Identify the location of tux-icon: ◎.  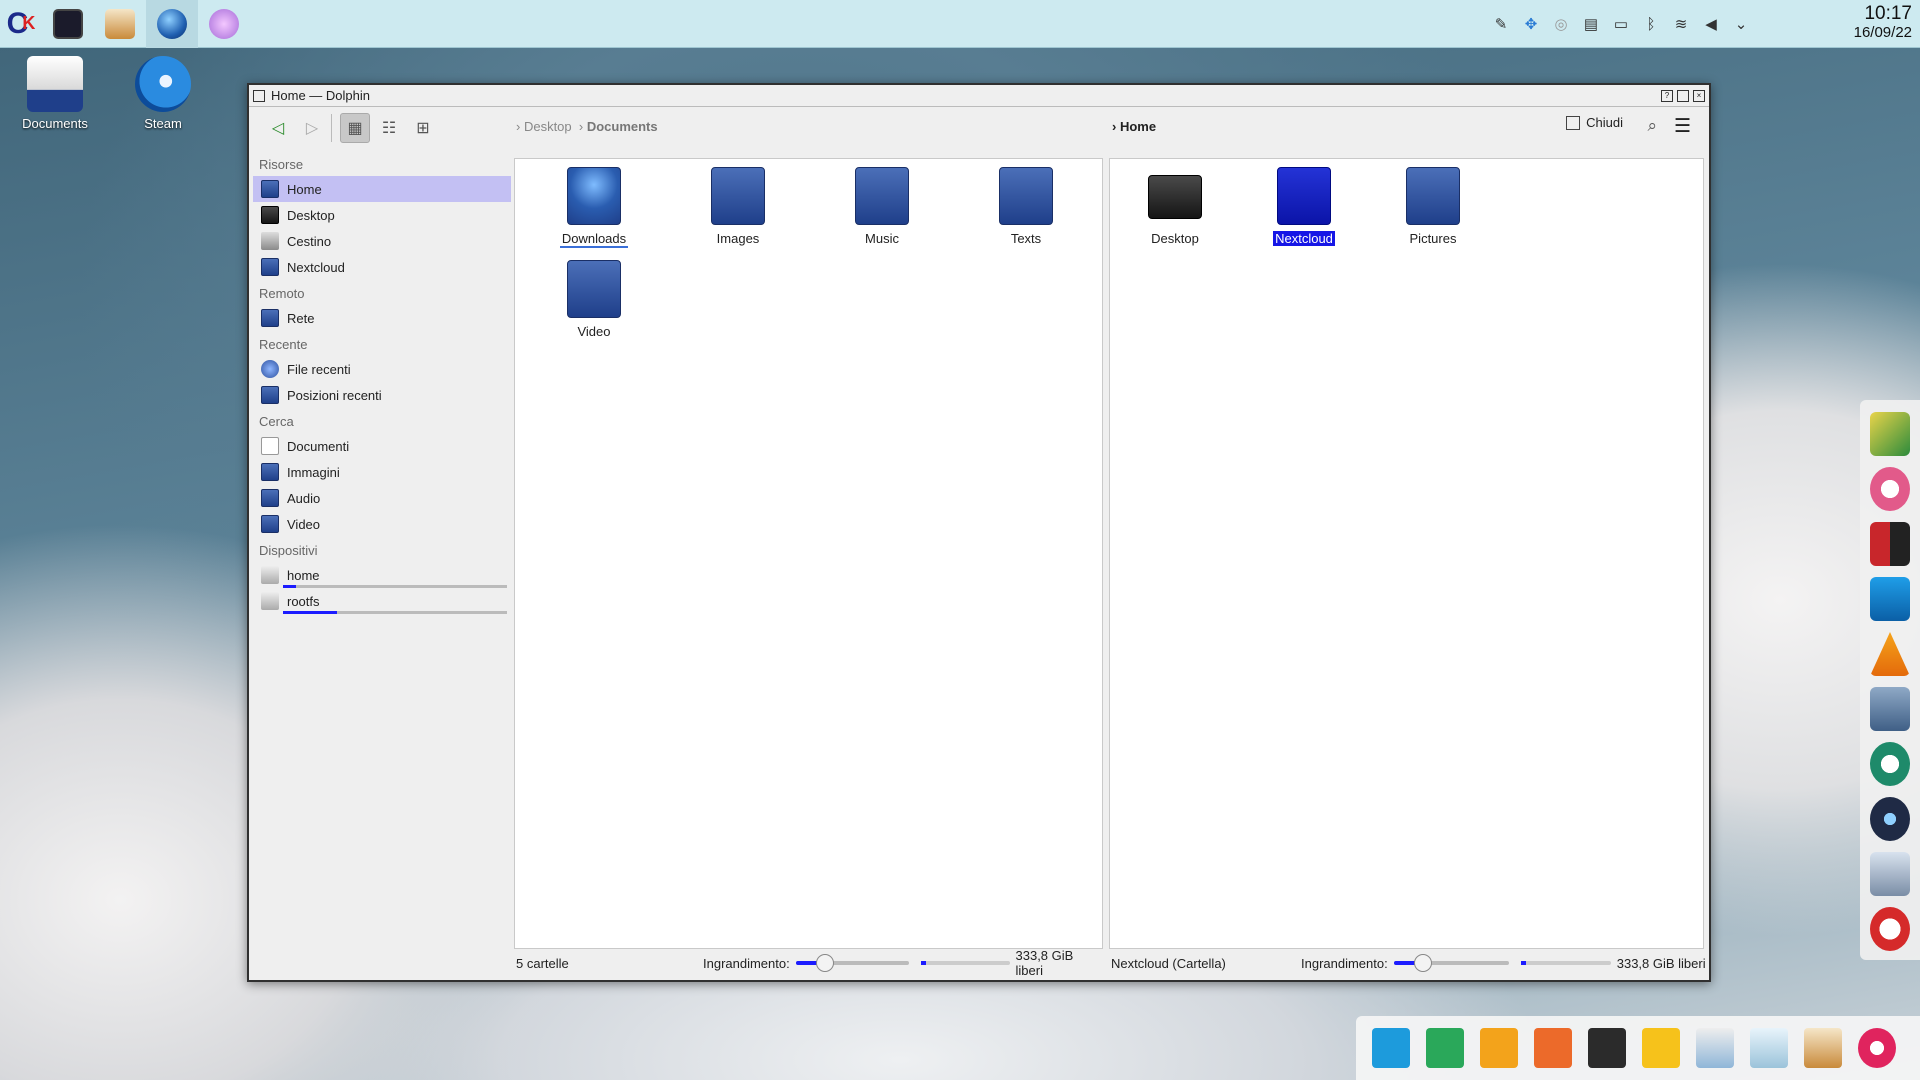
(1561, 24).